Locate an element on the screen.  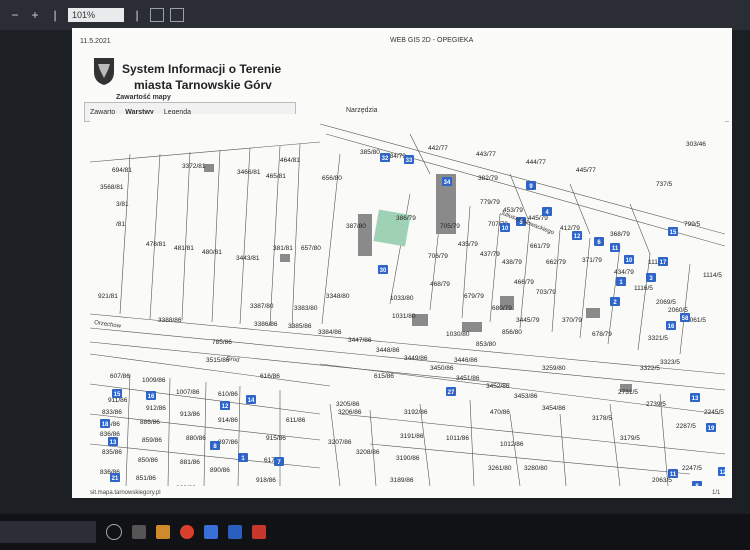
word-icon is located at coordinates (211, 532).